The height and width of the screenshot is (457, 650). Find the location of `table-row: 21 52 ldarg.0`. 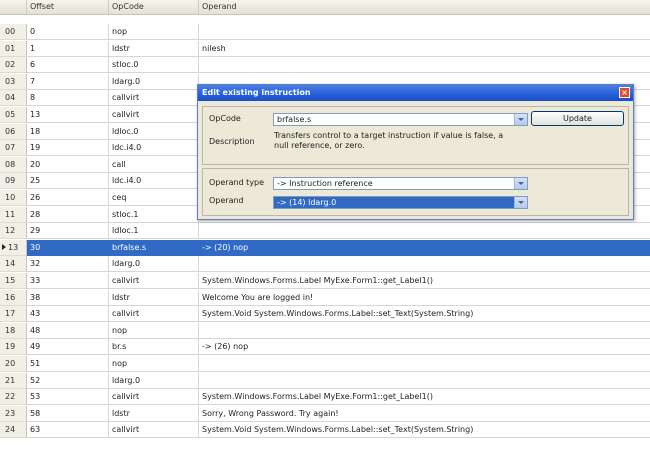

table-row: 21 52 ldarg.0 is located at coordinates (325, 381).